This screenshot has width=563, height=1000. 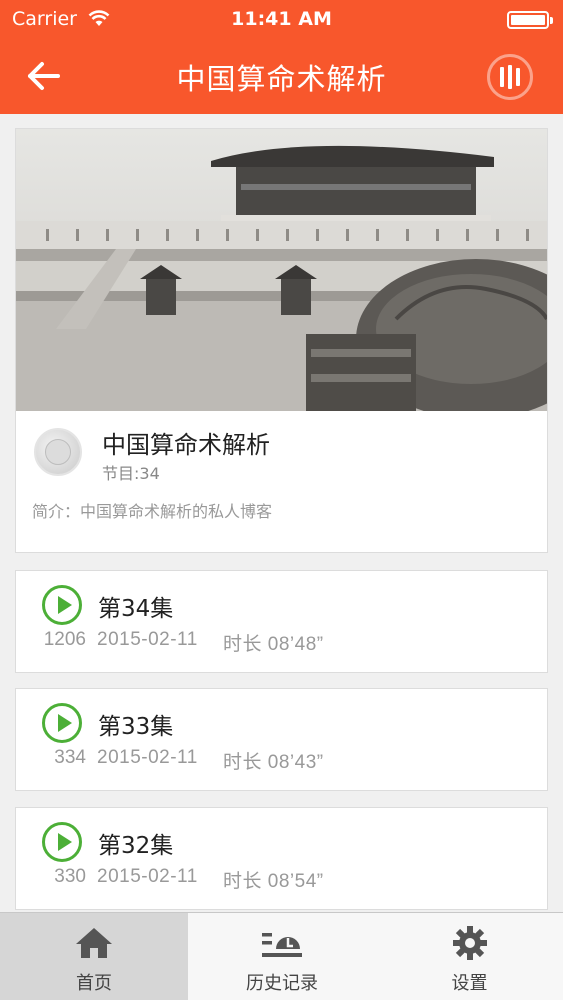 What do you see at coordinates (502, 77) in the screenshot?
I see `equalizer-icon` at bounding box center [502, 77].